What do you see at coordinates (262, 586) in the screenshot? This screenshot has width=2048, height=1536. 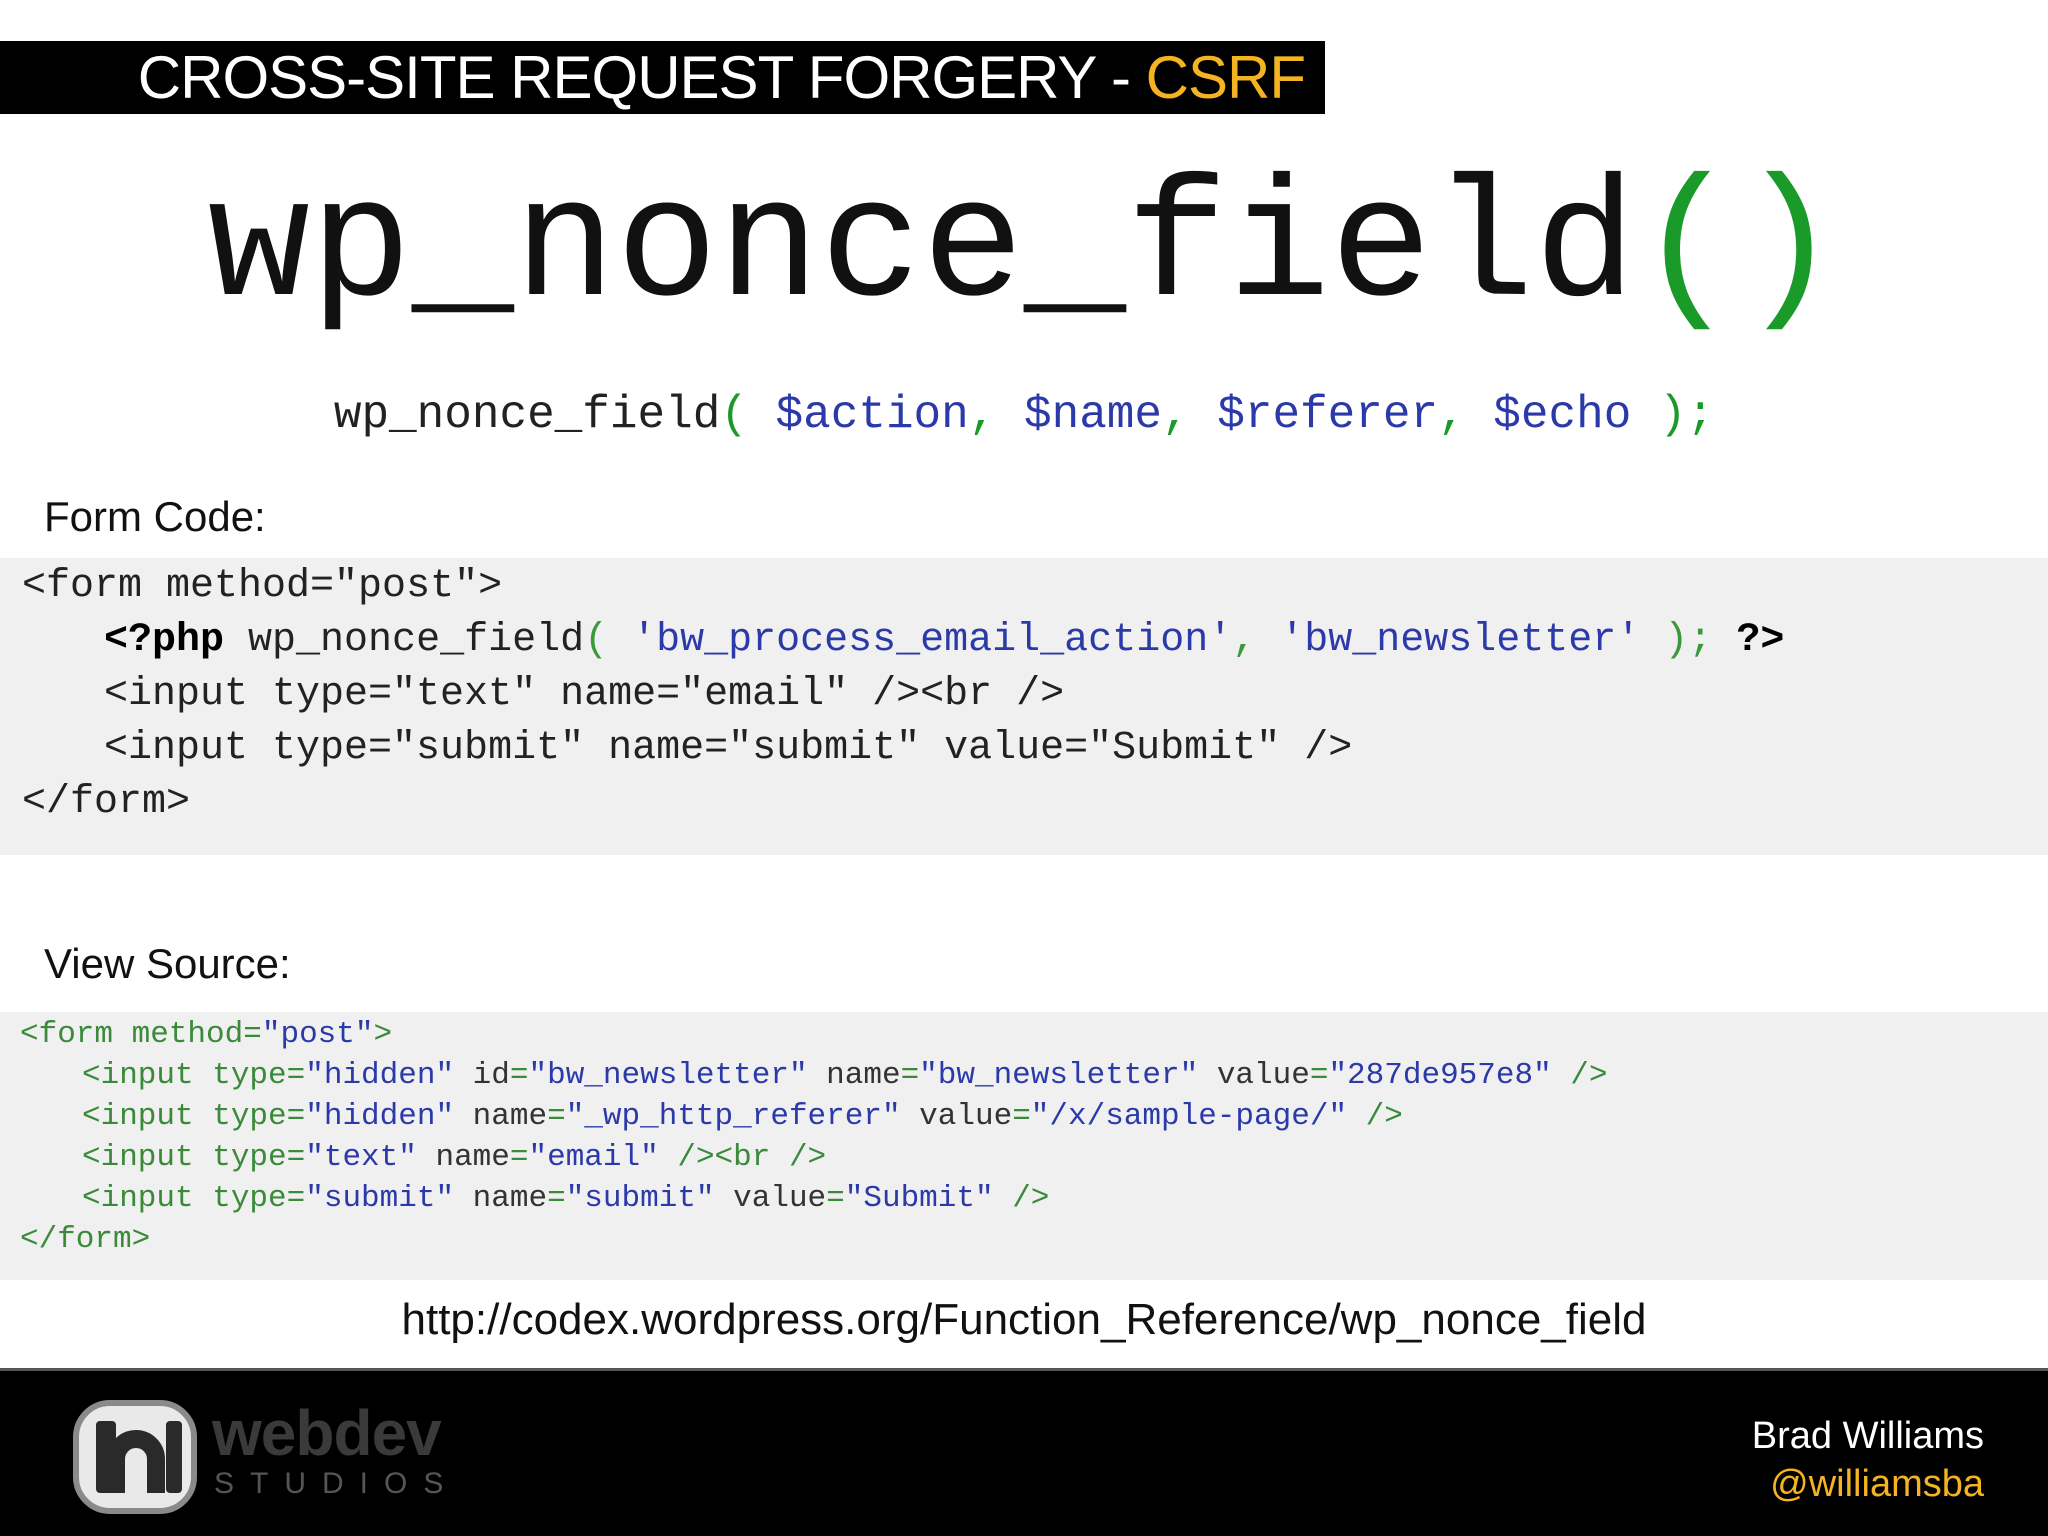 I see `form-code-line: <form method="post">` at bounding box center [262, 586].